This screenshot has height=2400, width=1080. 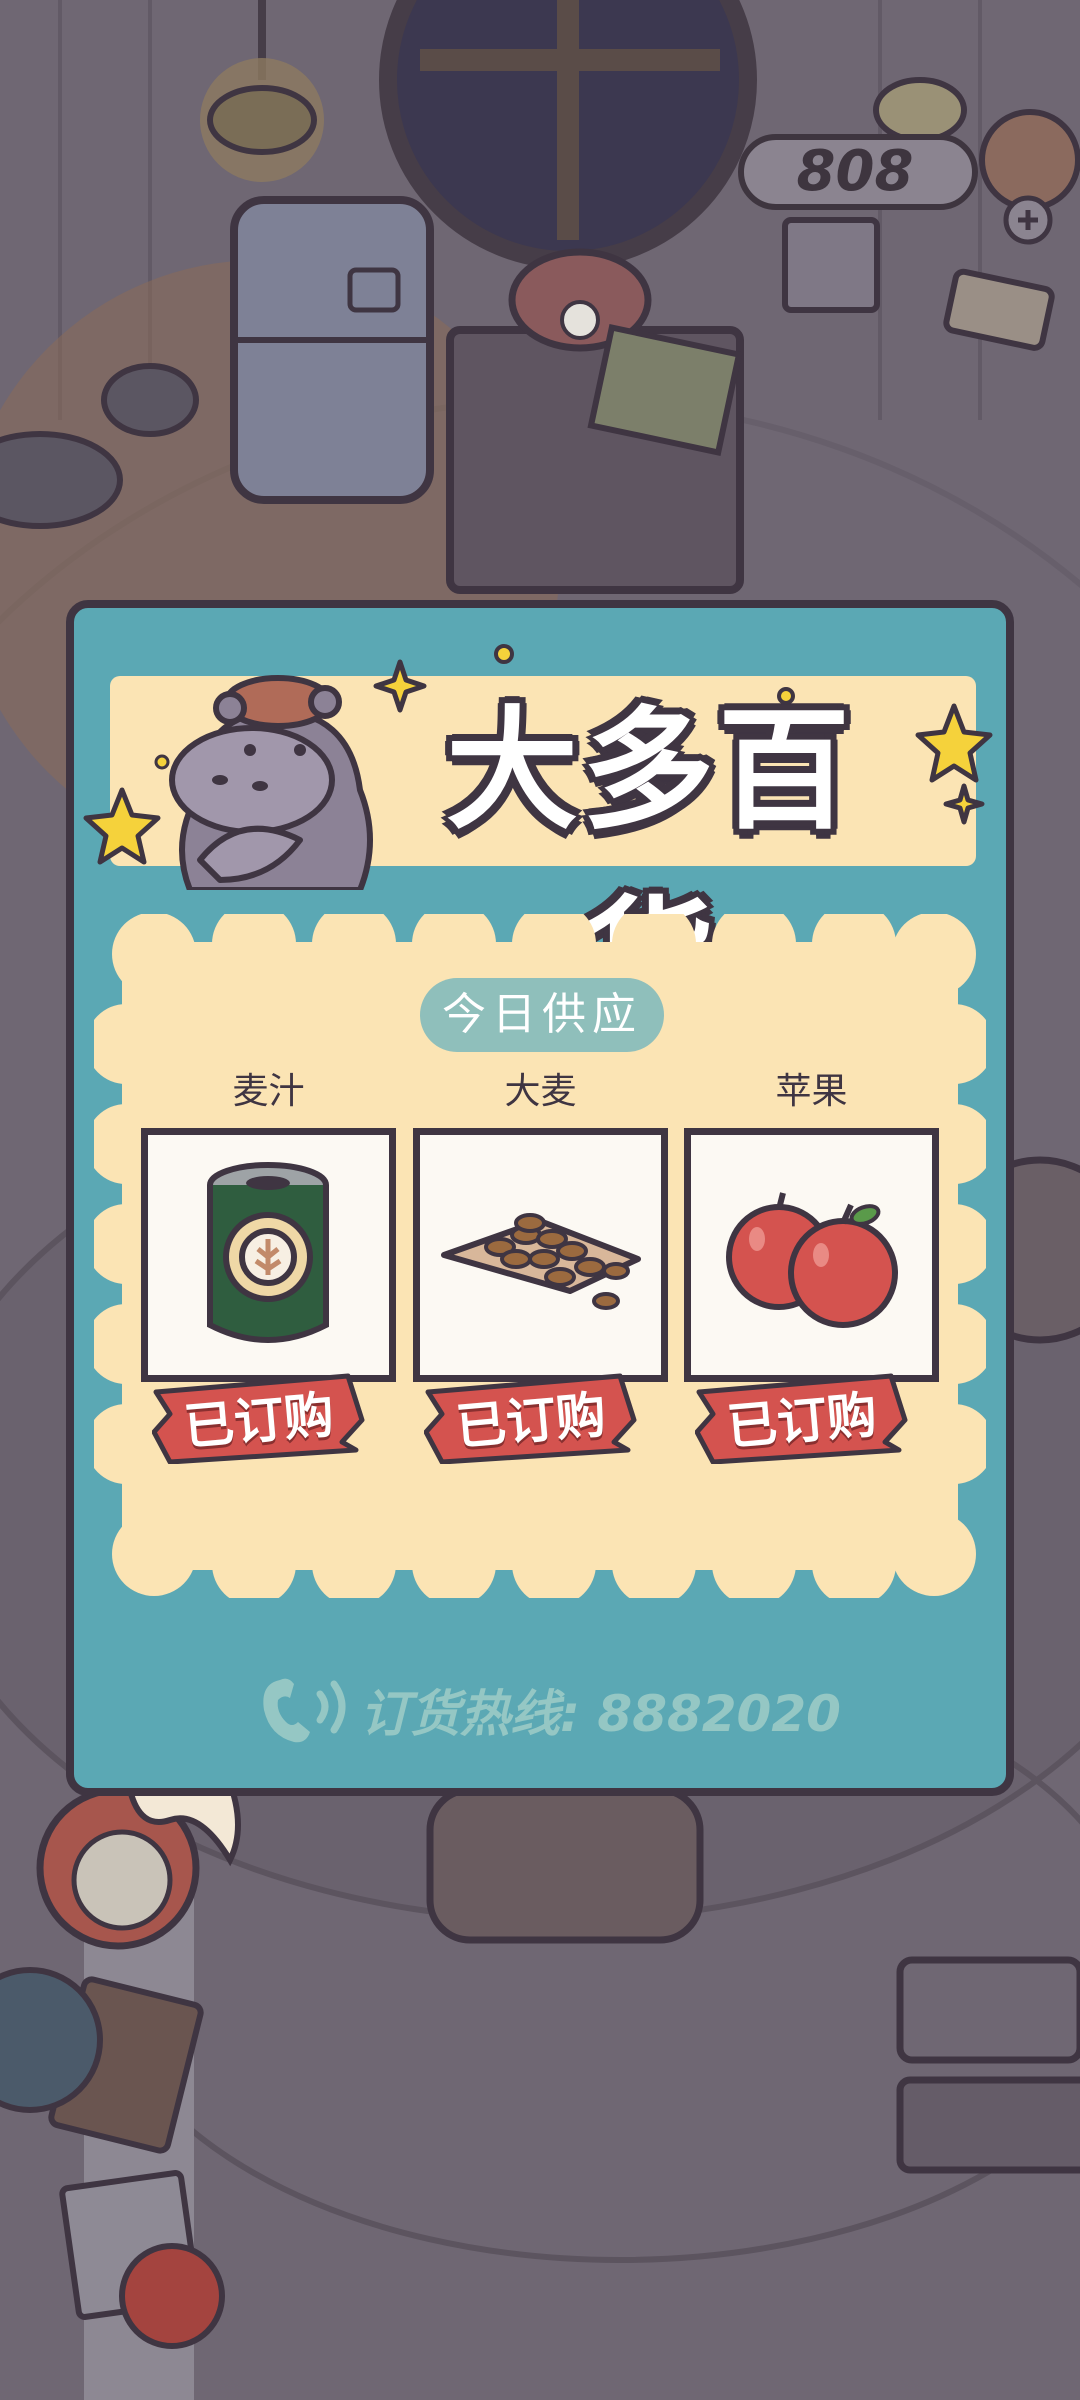 I want to click on hotline-text: 订货热线: 8882020, so click(x=600, y=1714).